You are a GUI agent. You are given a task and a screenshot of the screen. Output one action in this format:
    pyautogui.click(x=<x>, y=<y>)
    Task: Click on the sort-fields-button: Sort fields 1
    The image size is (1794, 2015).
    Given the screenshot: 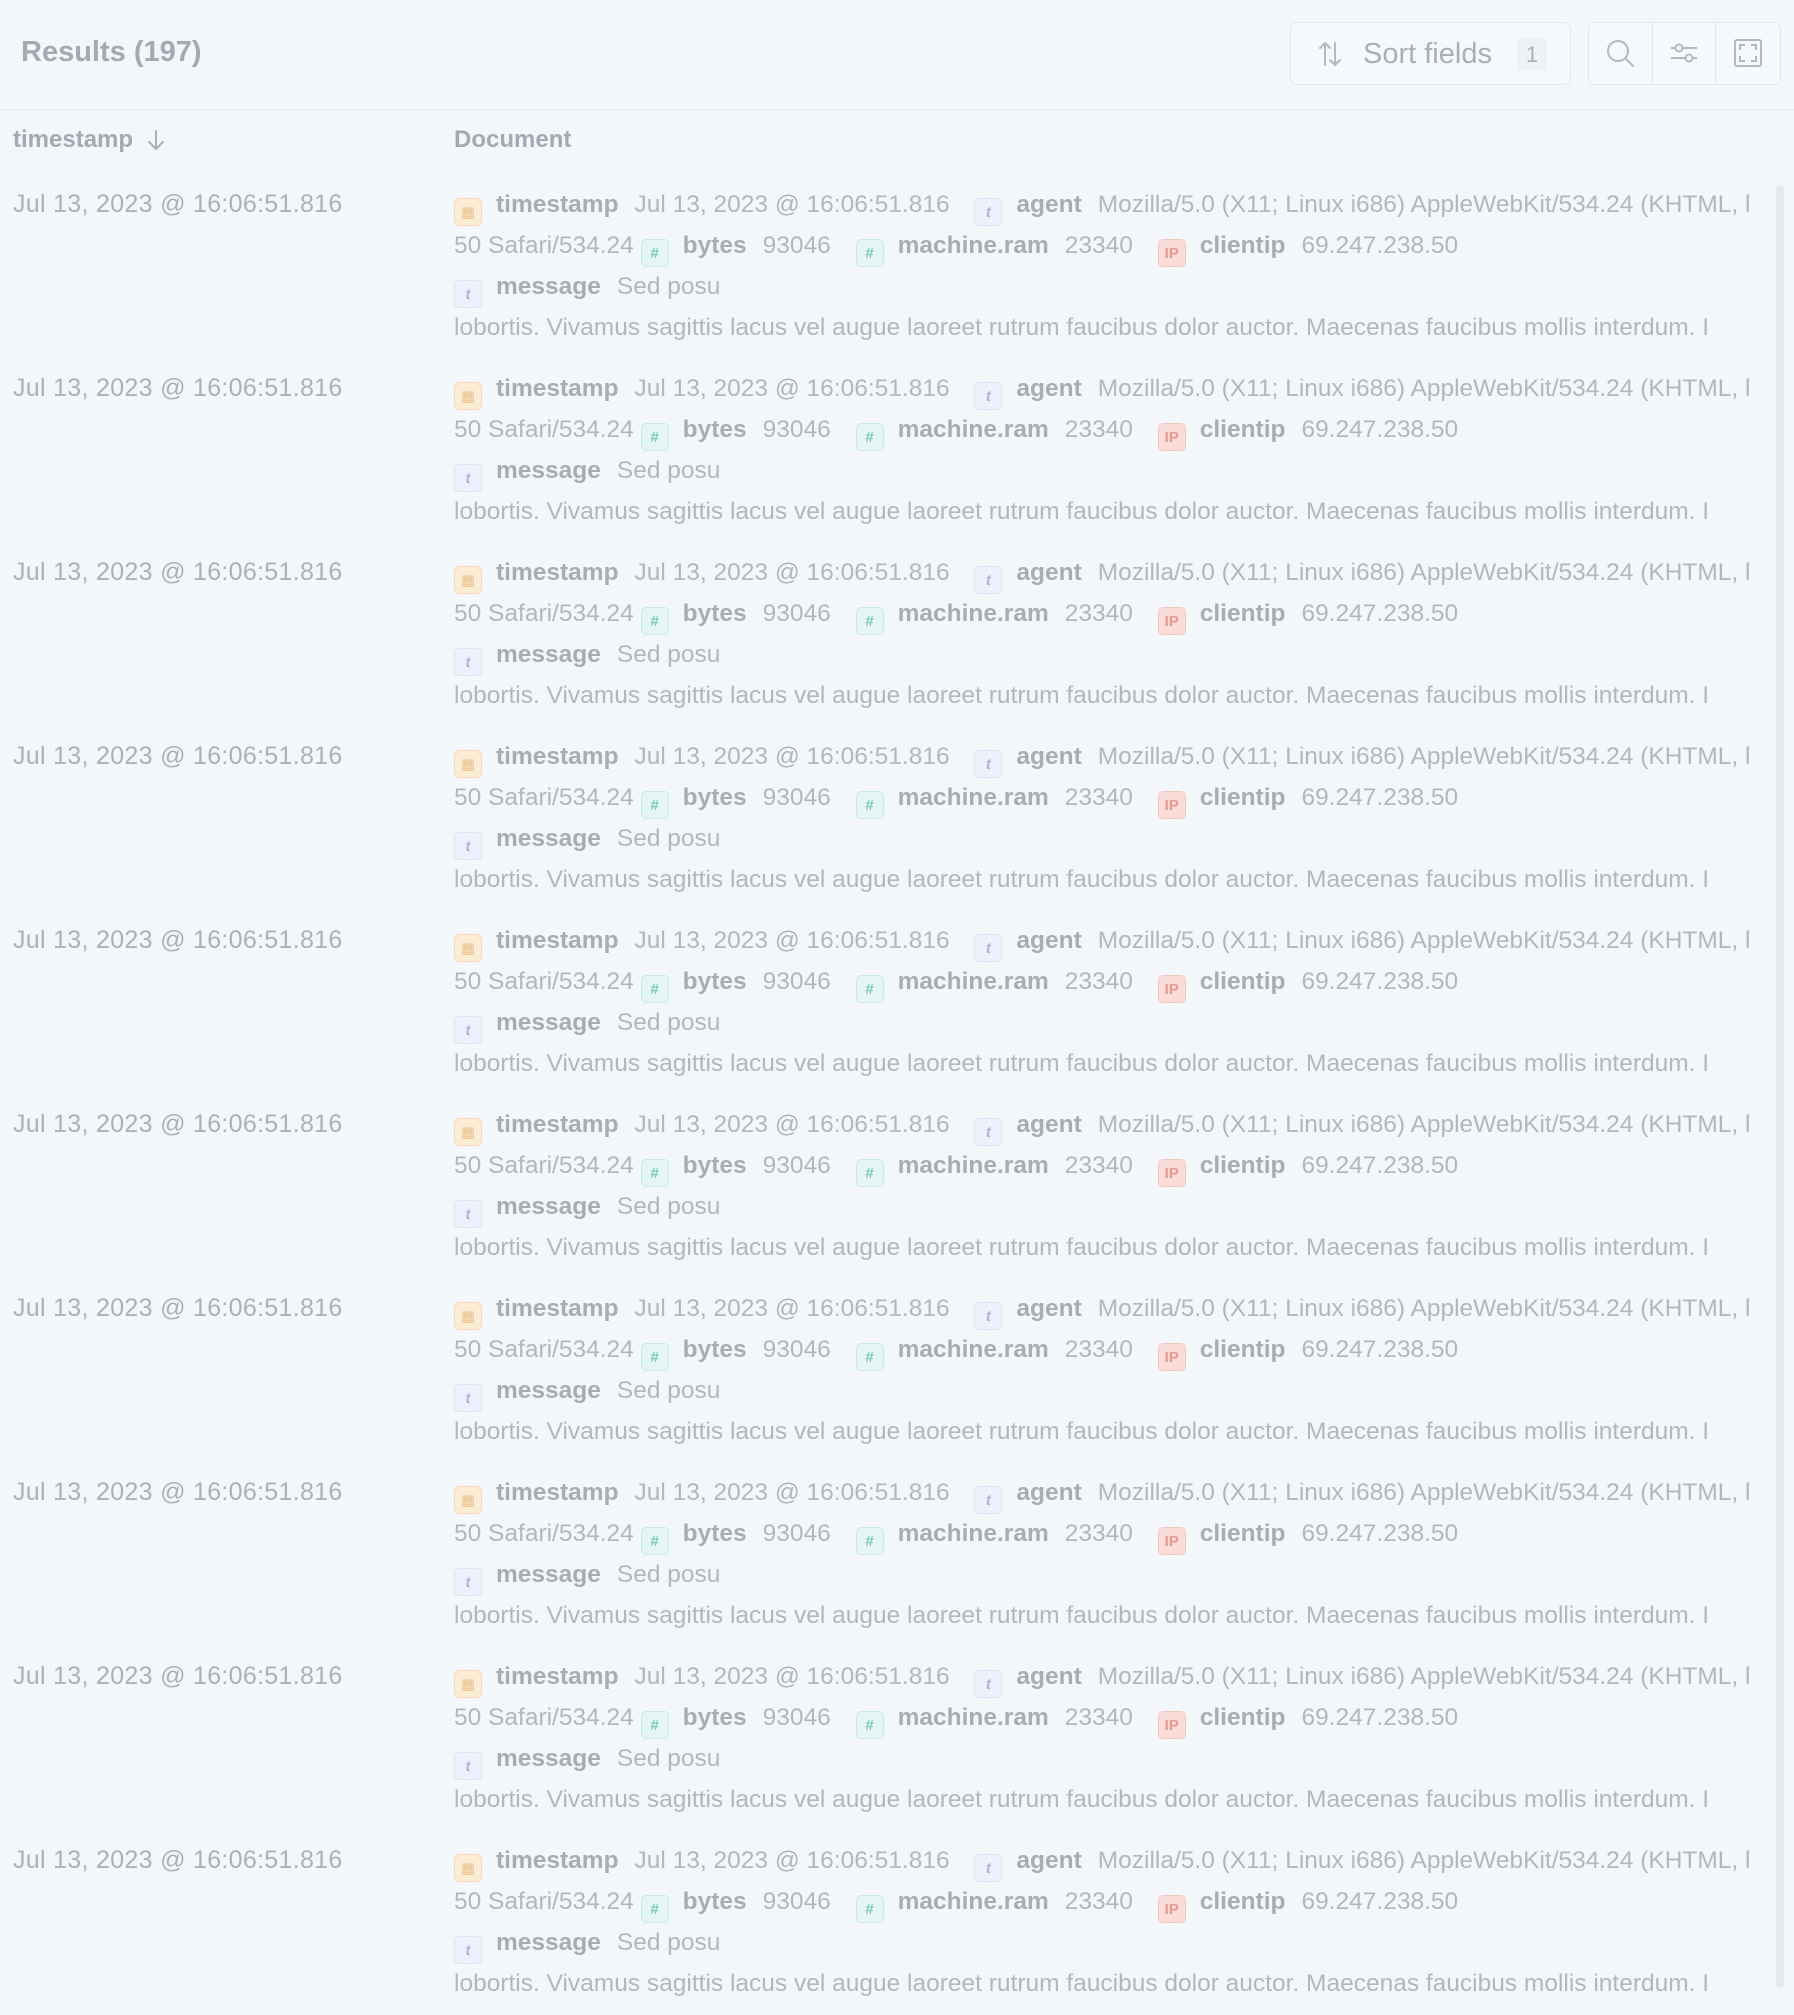 What is the action you would take?
    pyautogui.click(x=1430, y=53)
    